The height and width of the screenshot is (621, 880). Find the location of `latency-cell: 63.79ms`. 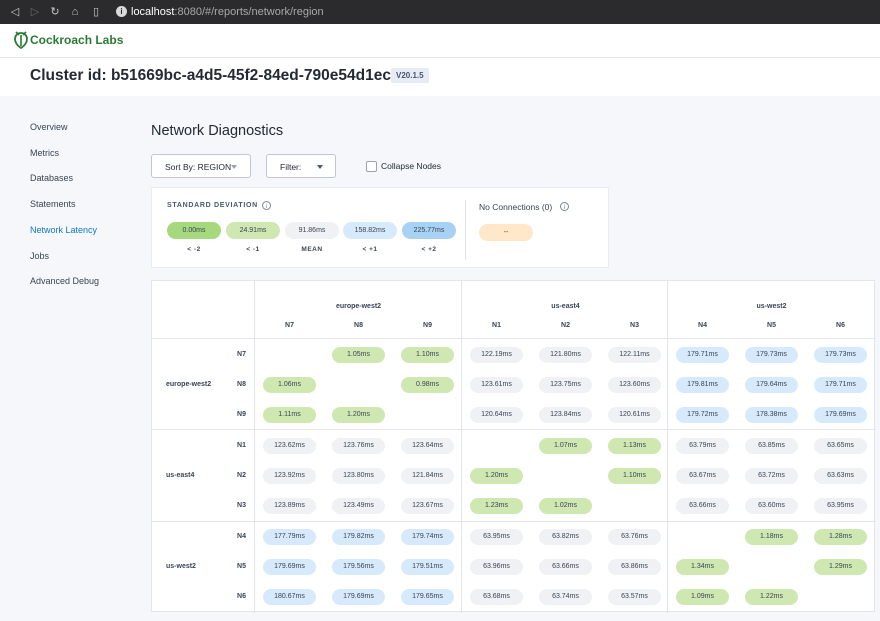

latency-cell: 63.79ms is located at coordinates (702, 446).